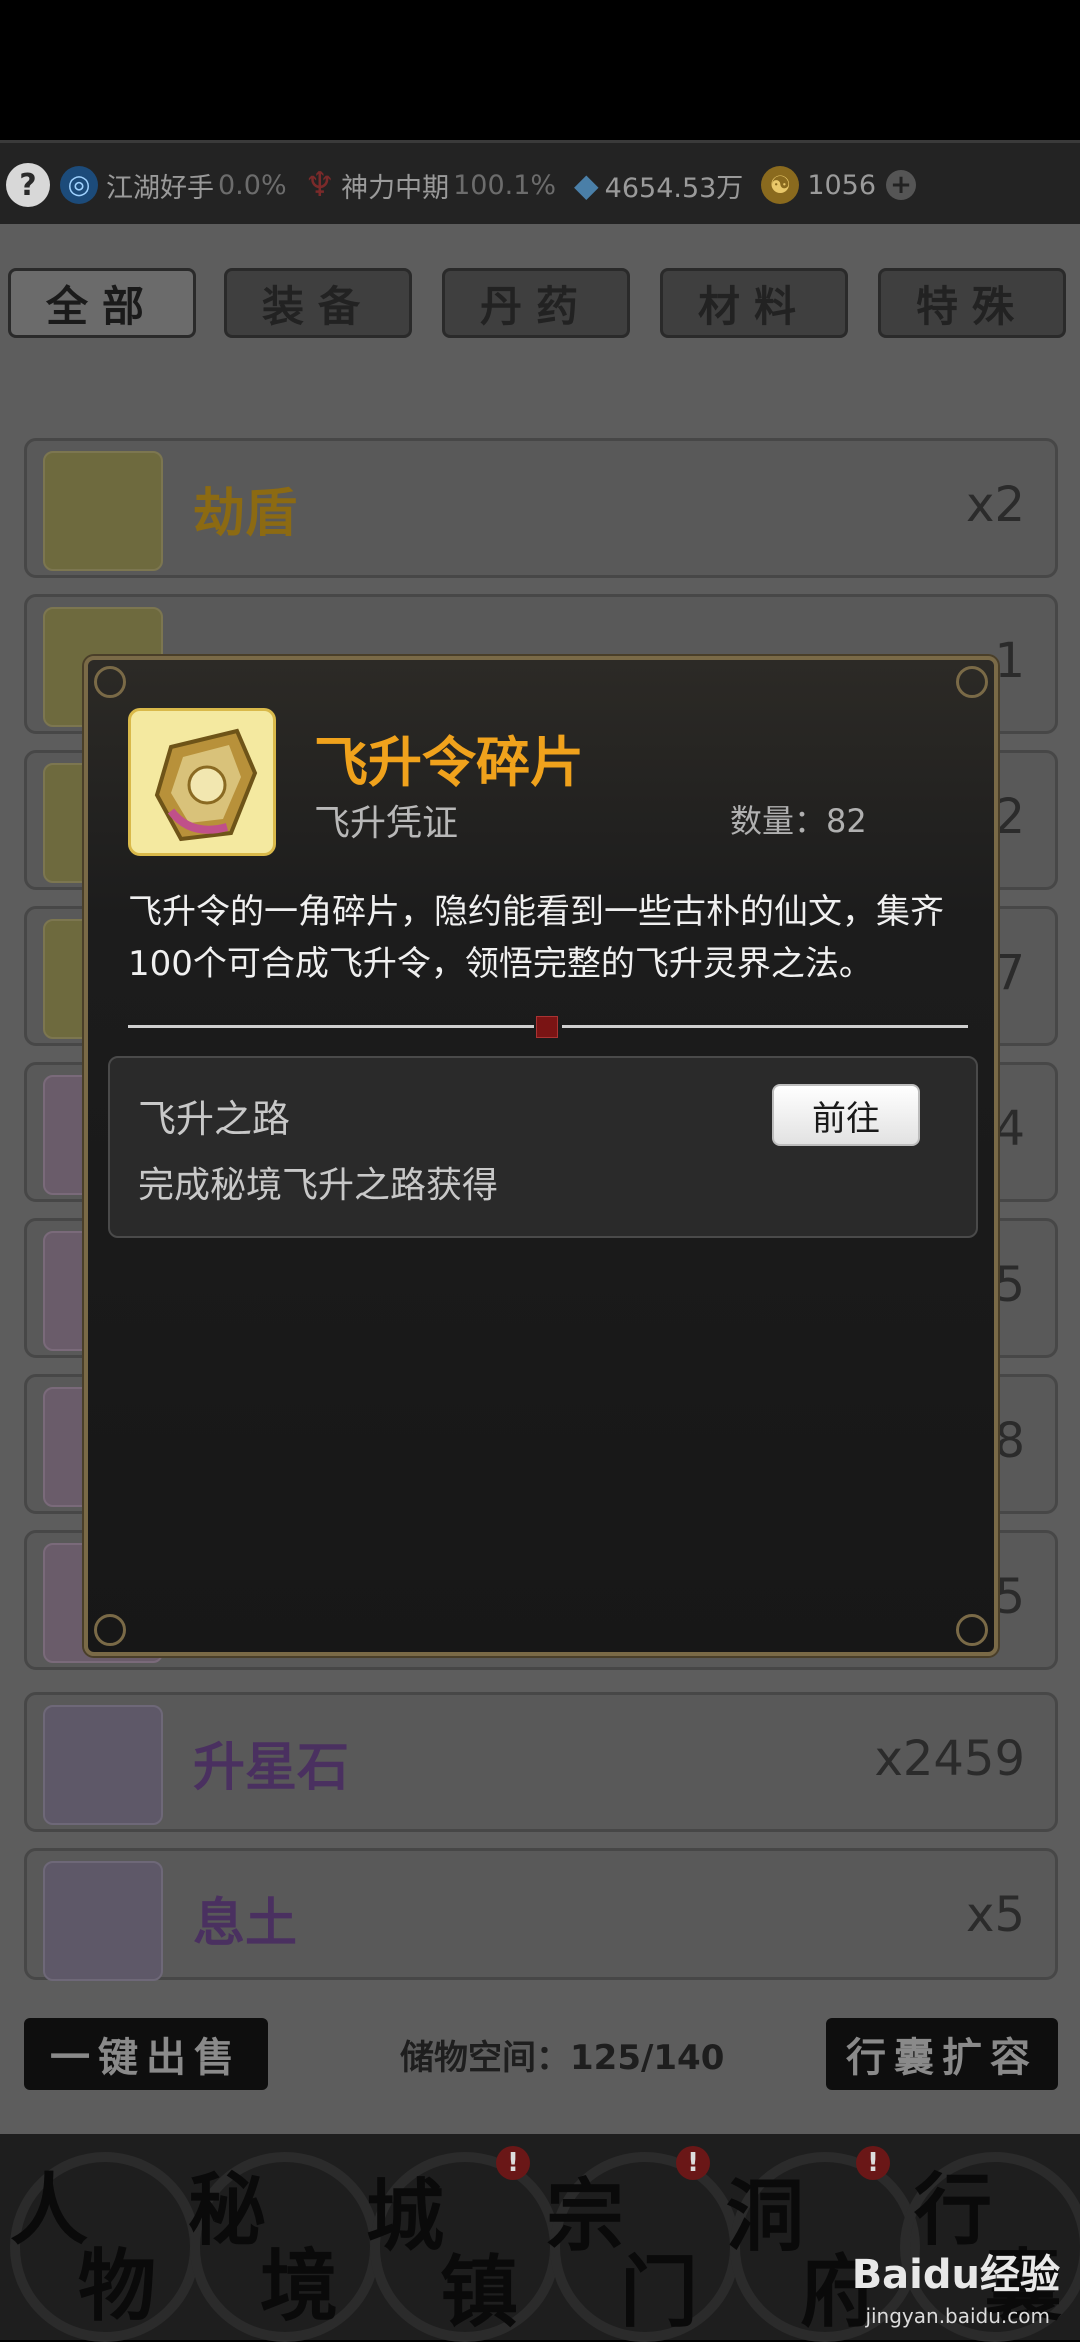 The height and width of the screenshot is (2342, 1080). What do you see at coordinates (270, 2237) in the screenshot?
I see `nav-secret-realm: 秘 境` at bounding box center [270, 2237].